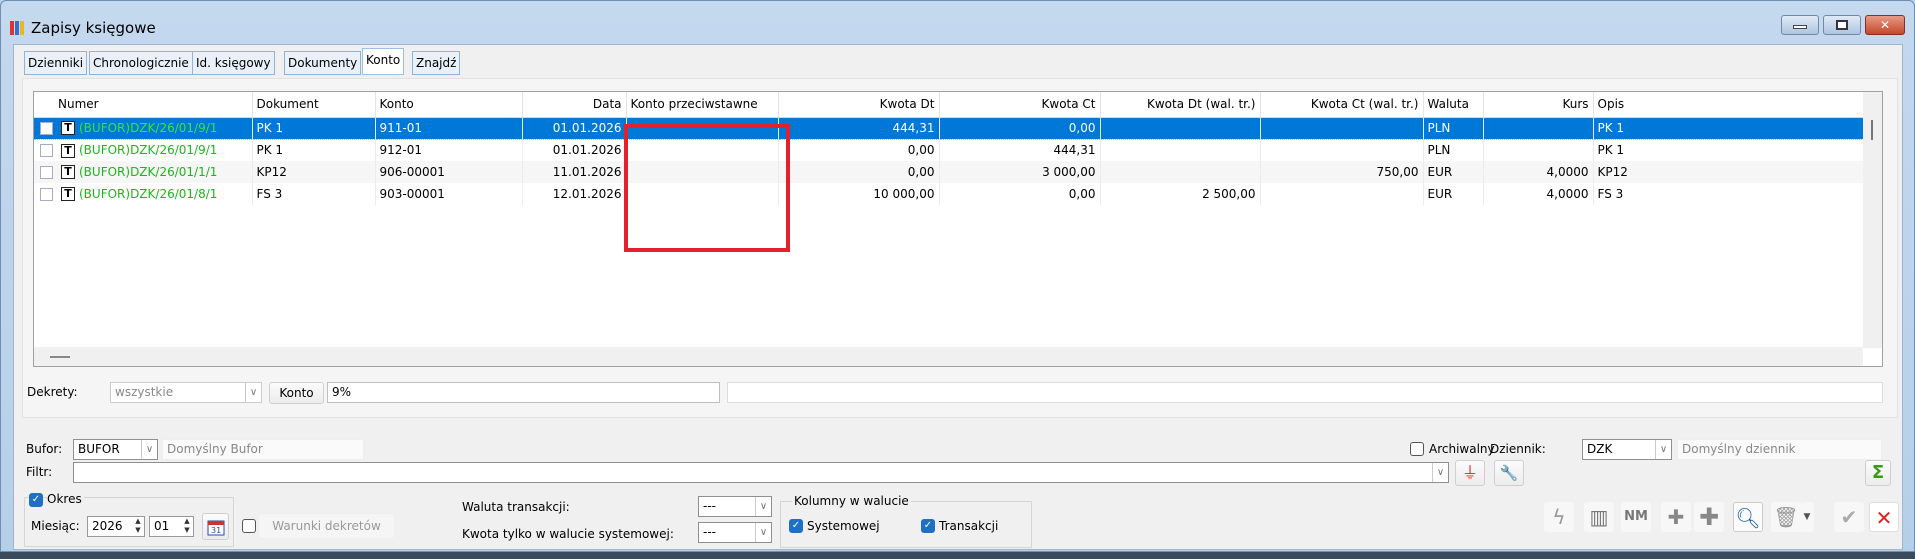  I want to click on plus-icon: ✚, so click(1709, 517).